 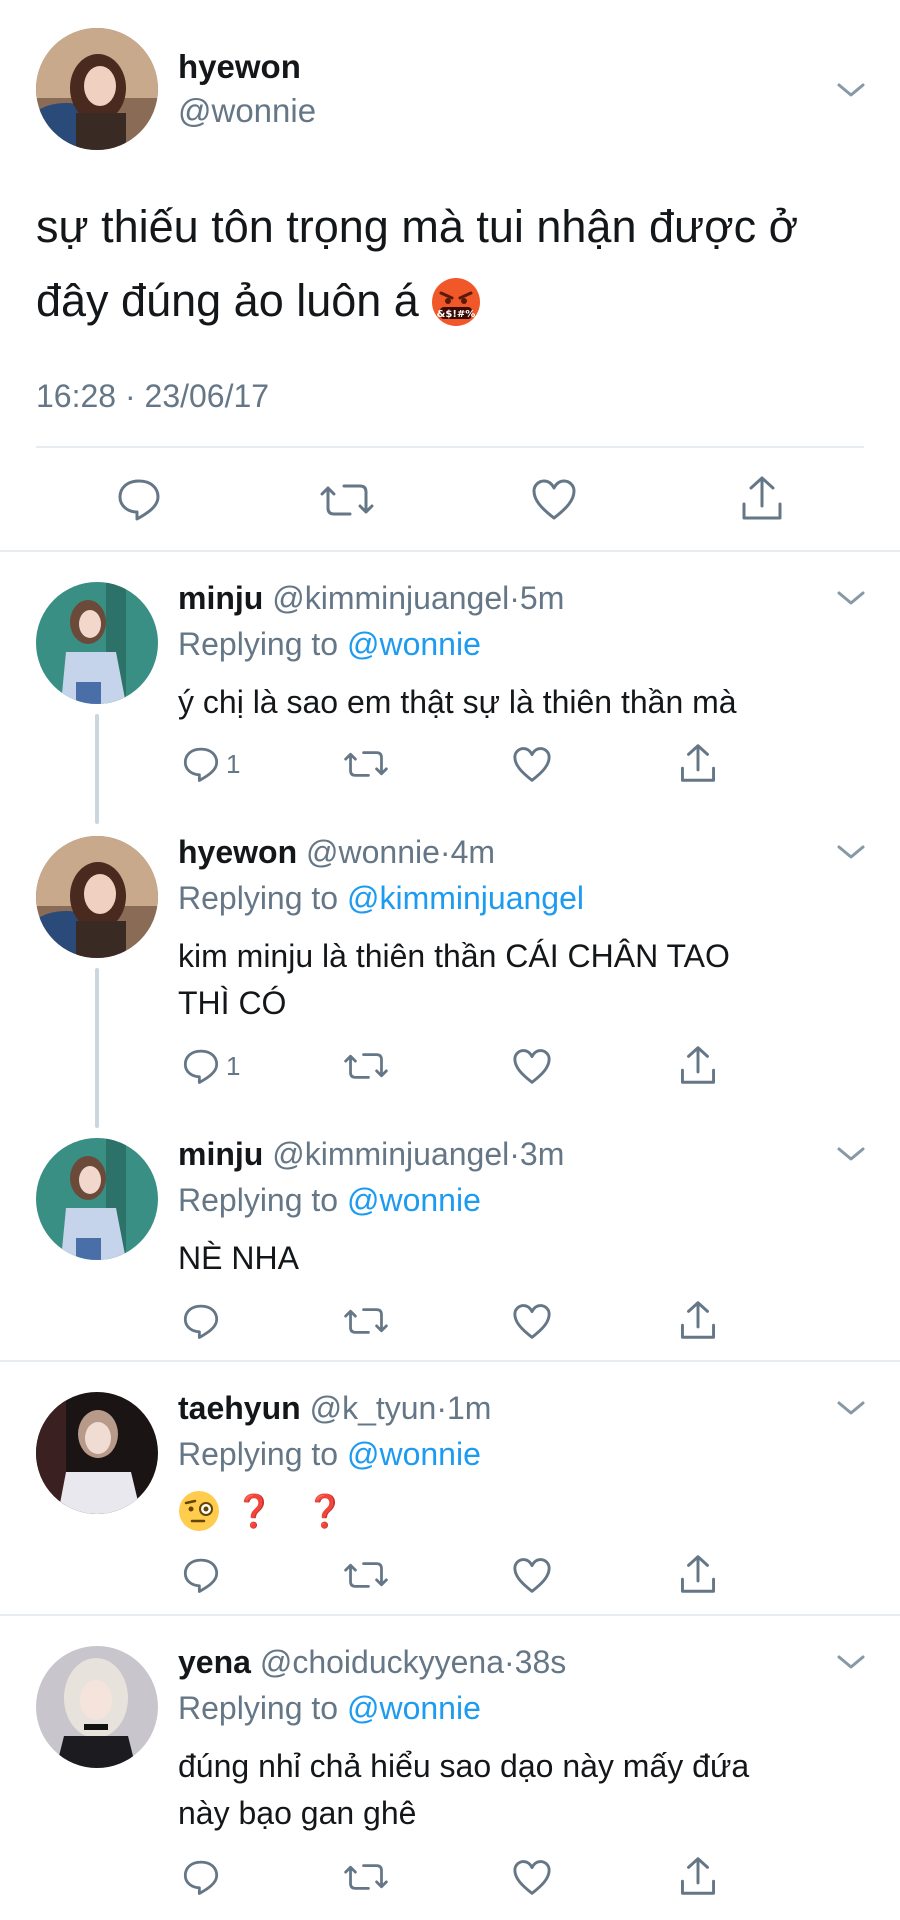 I want to click on reply-text: NÈ NHA, so click(x=238, y=1258).